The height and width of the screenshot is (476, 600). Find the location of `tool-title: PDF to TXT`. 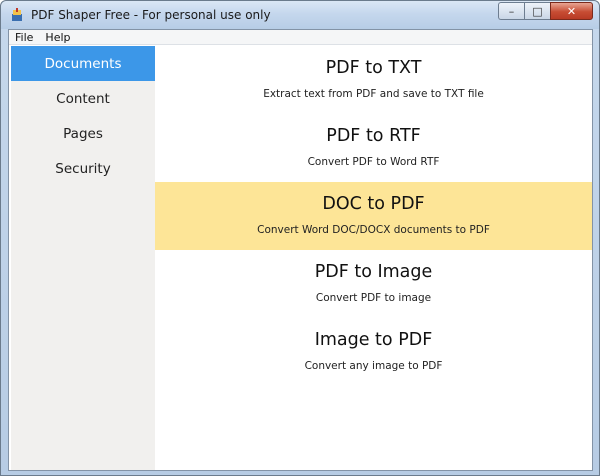

tool-title: PDF to TXT is located at coordinates (373, 68).